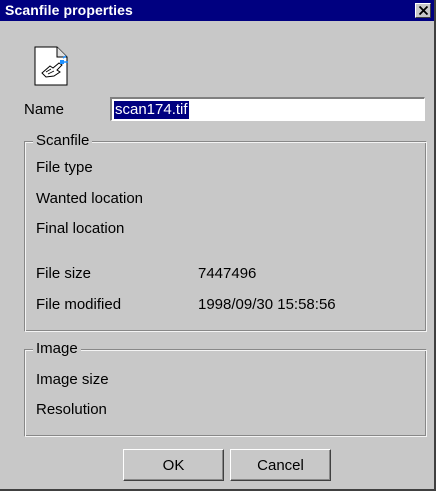 The image size is (436, 491). Describe the element at coordinates (151, 110) in the screenshot. I see `name-value-selected: scan174.tif` at that location.